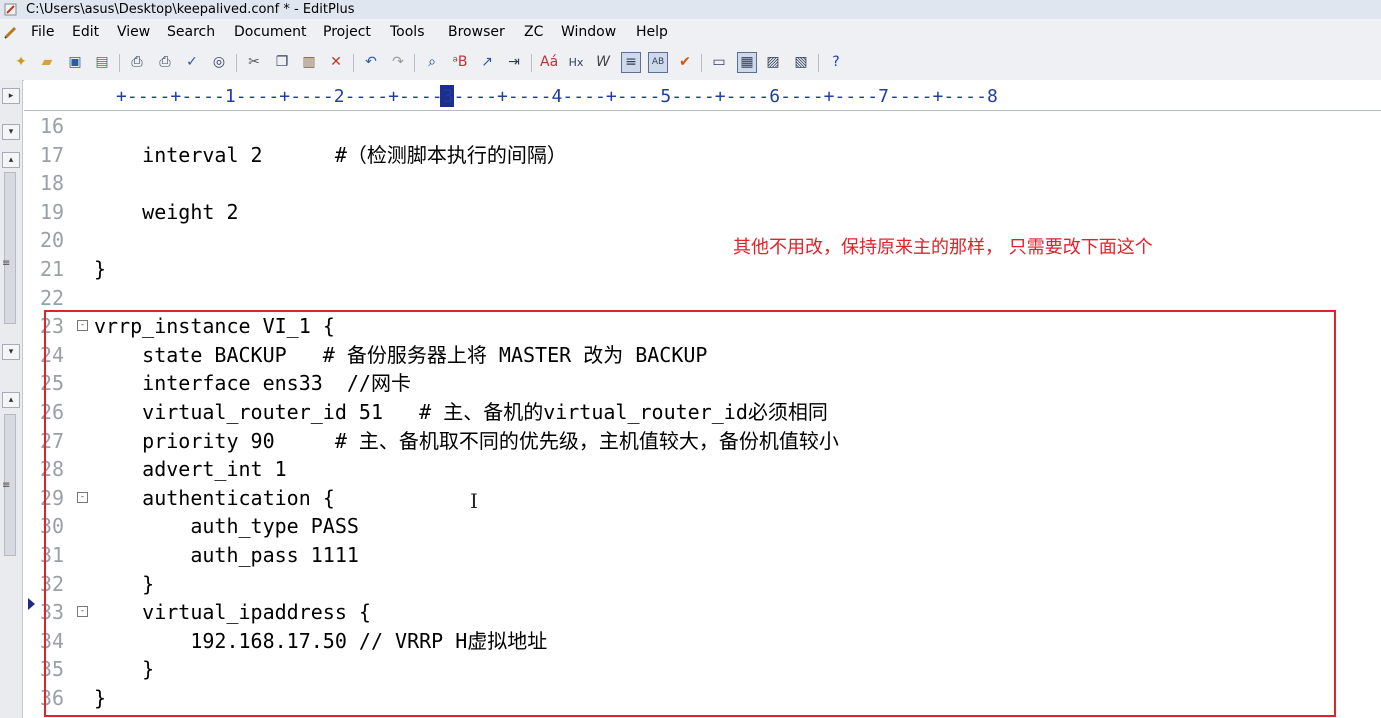 Image resolution: width=1381 pixels, height=718 pixels. What do you see at coordinates (270, 32) in the screenshot?
I see `menu-document: Document` at bounding box center [270, 32].